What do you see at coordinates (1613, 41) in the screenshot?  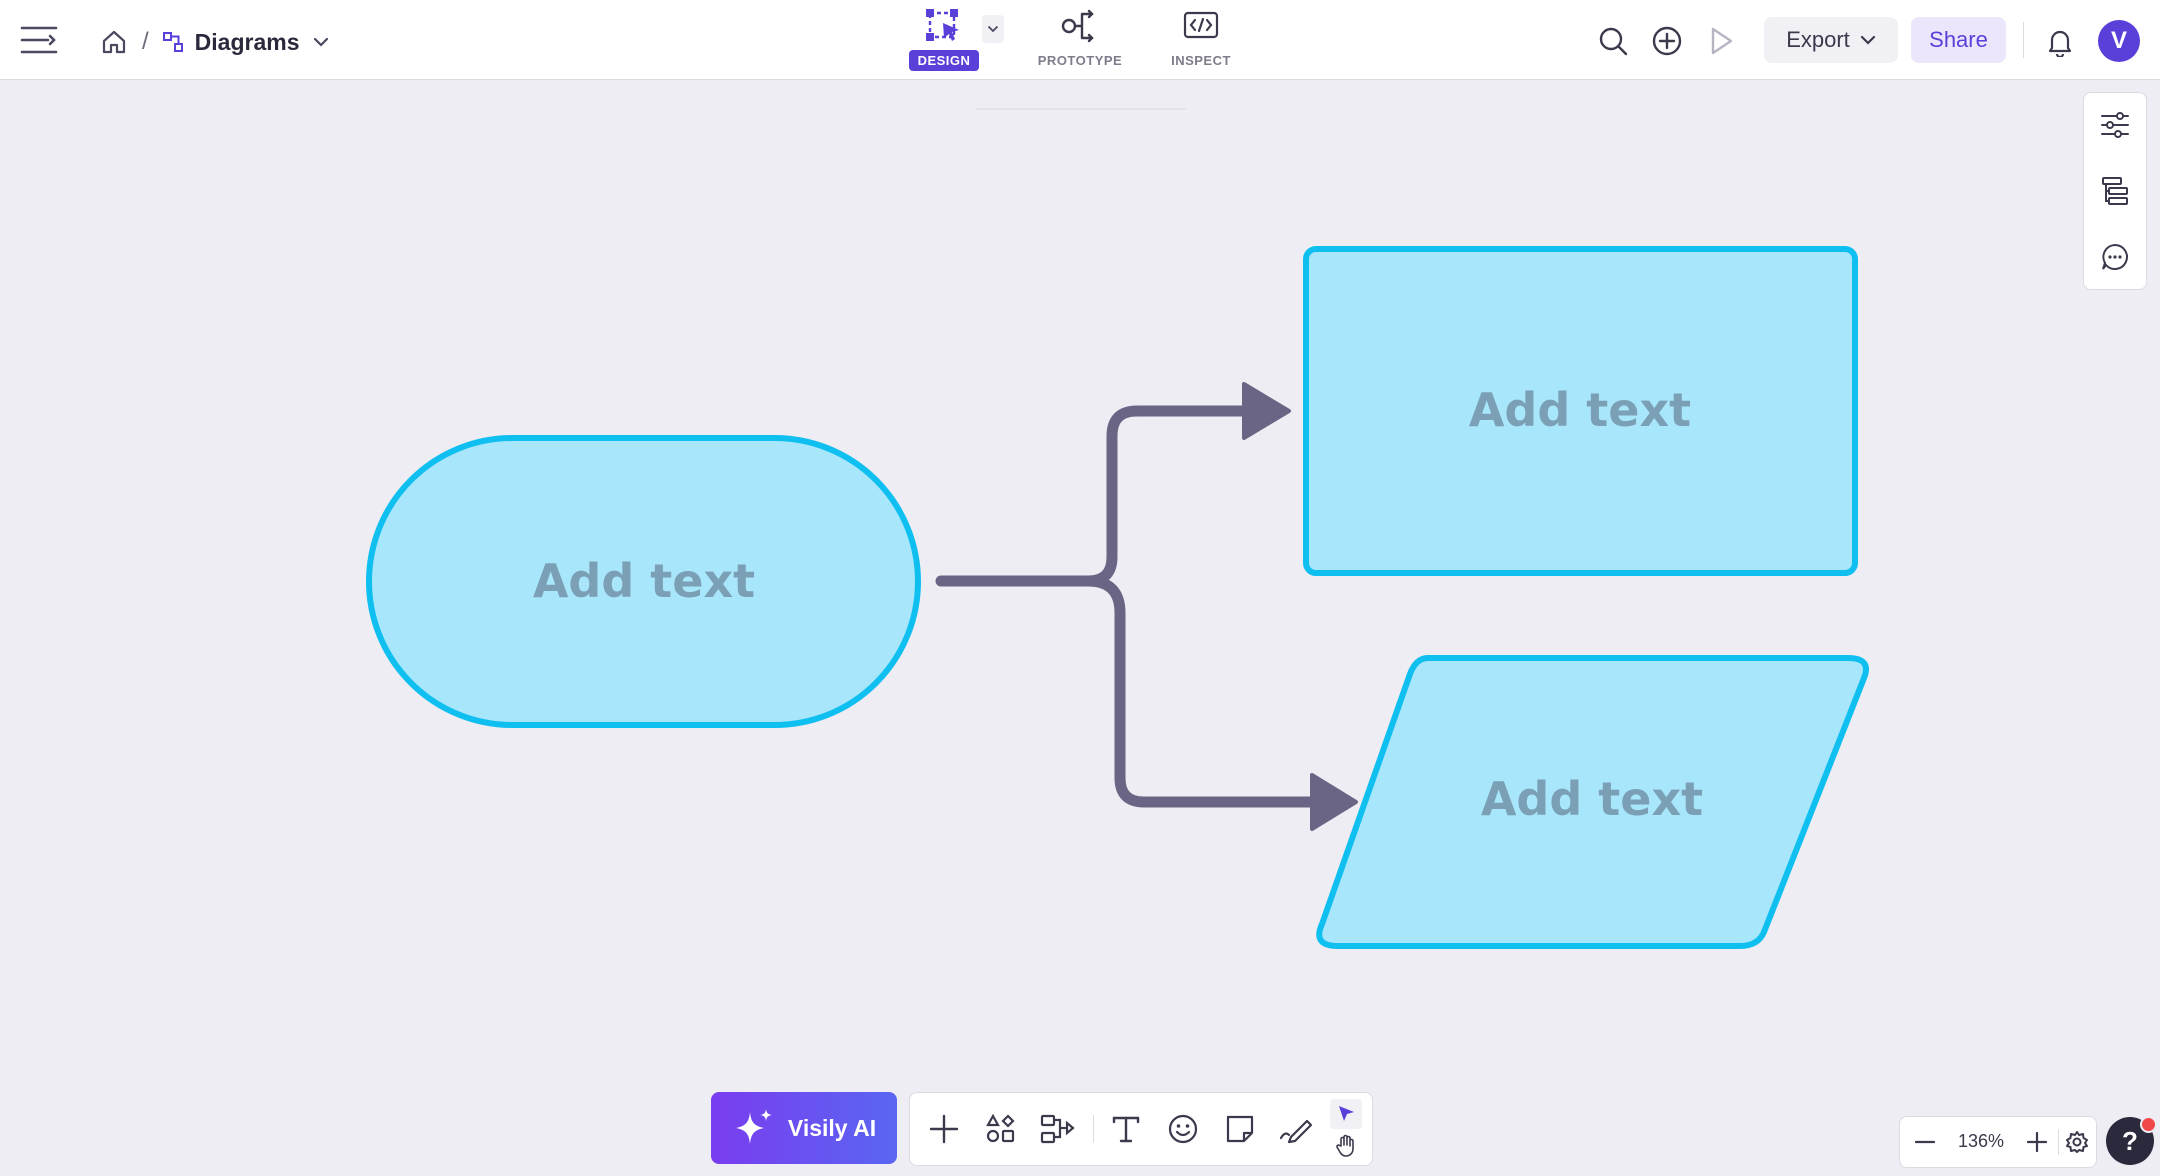 I see `search-icon` at bounding box center [1613, 41].